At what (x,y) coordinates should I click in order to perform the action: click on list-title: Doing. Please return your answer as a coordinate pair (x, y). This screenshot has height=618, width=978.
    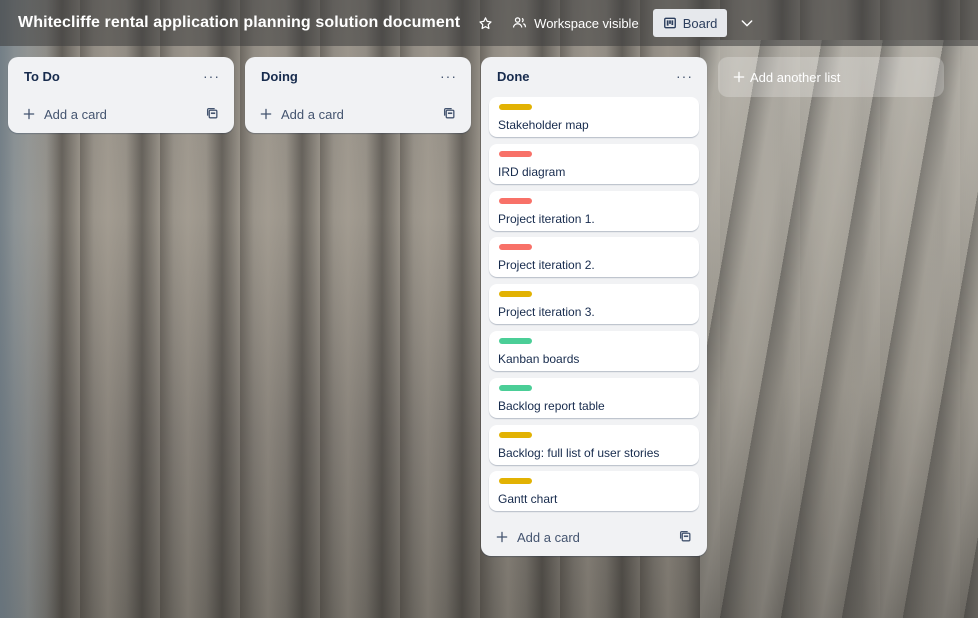
    Looking at the image, I should click on (279, 76).